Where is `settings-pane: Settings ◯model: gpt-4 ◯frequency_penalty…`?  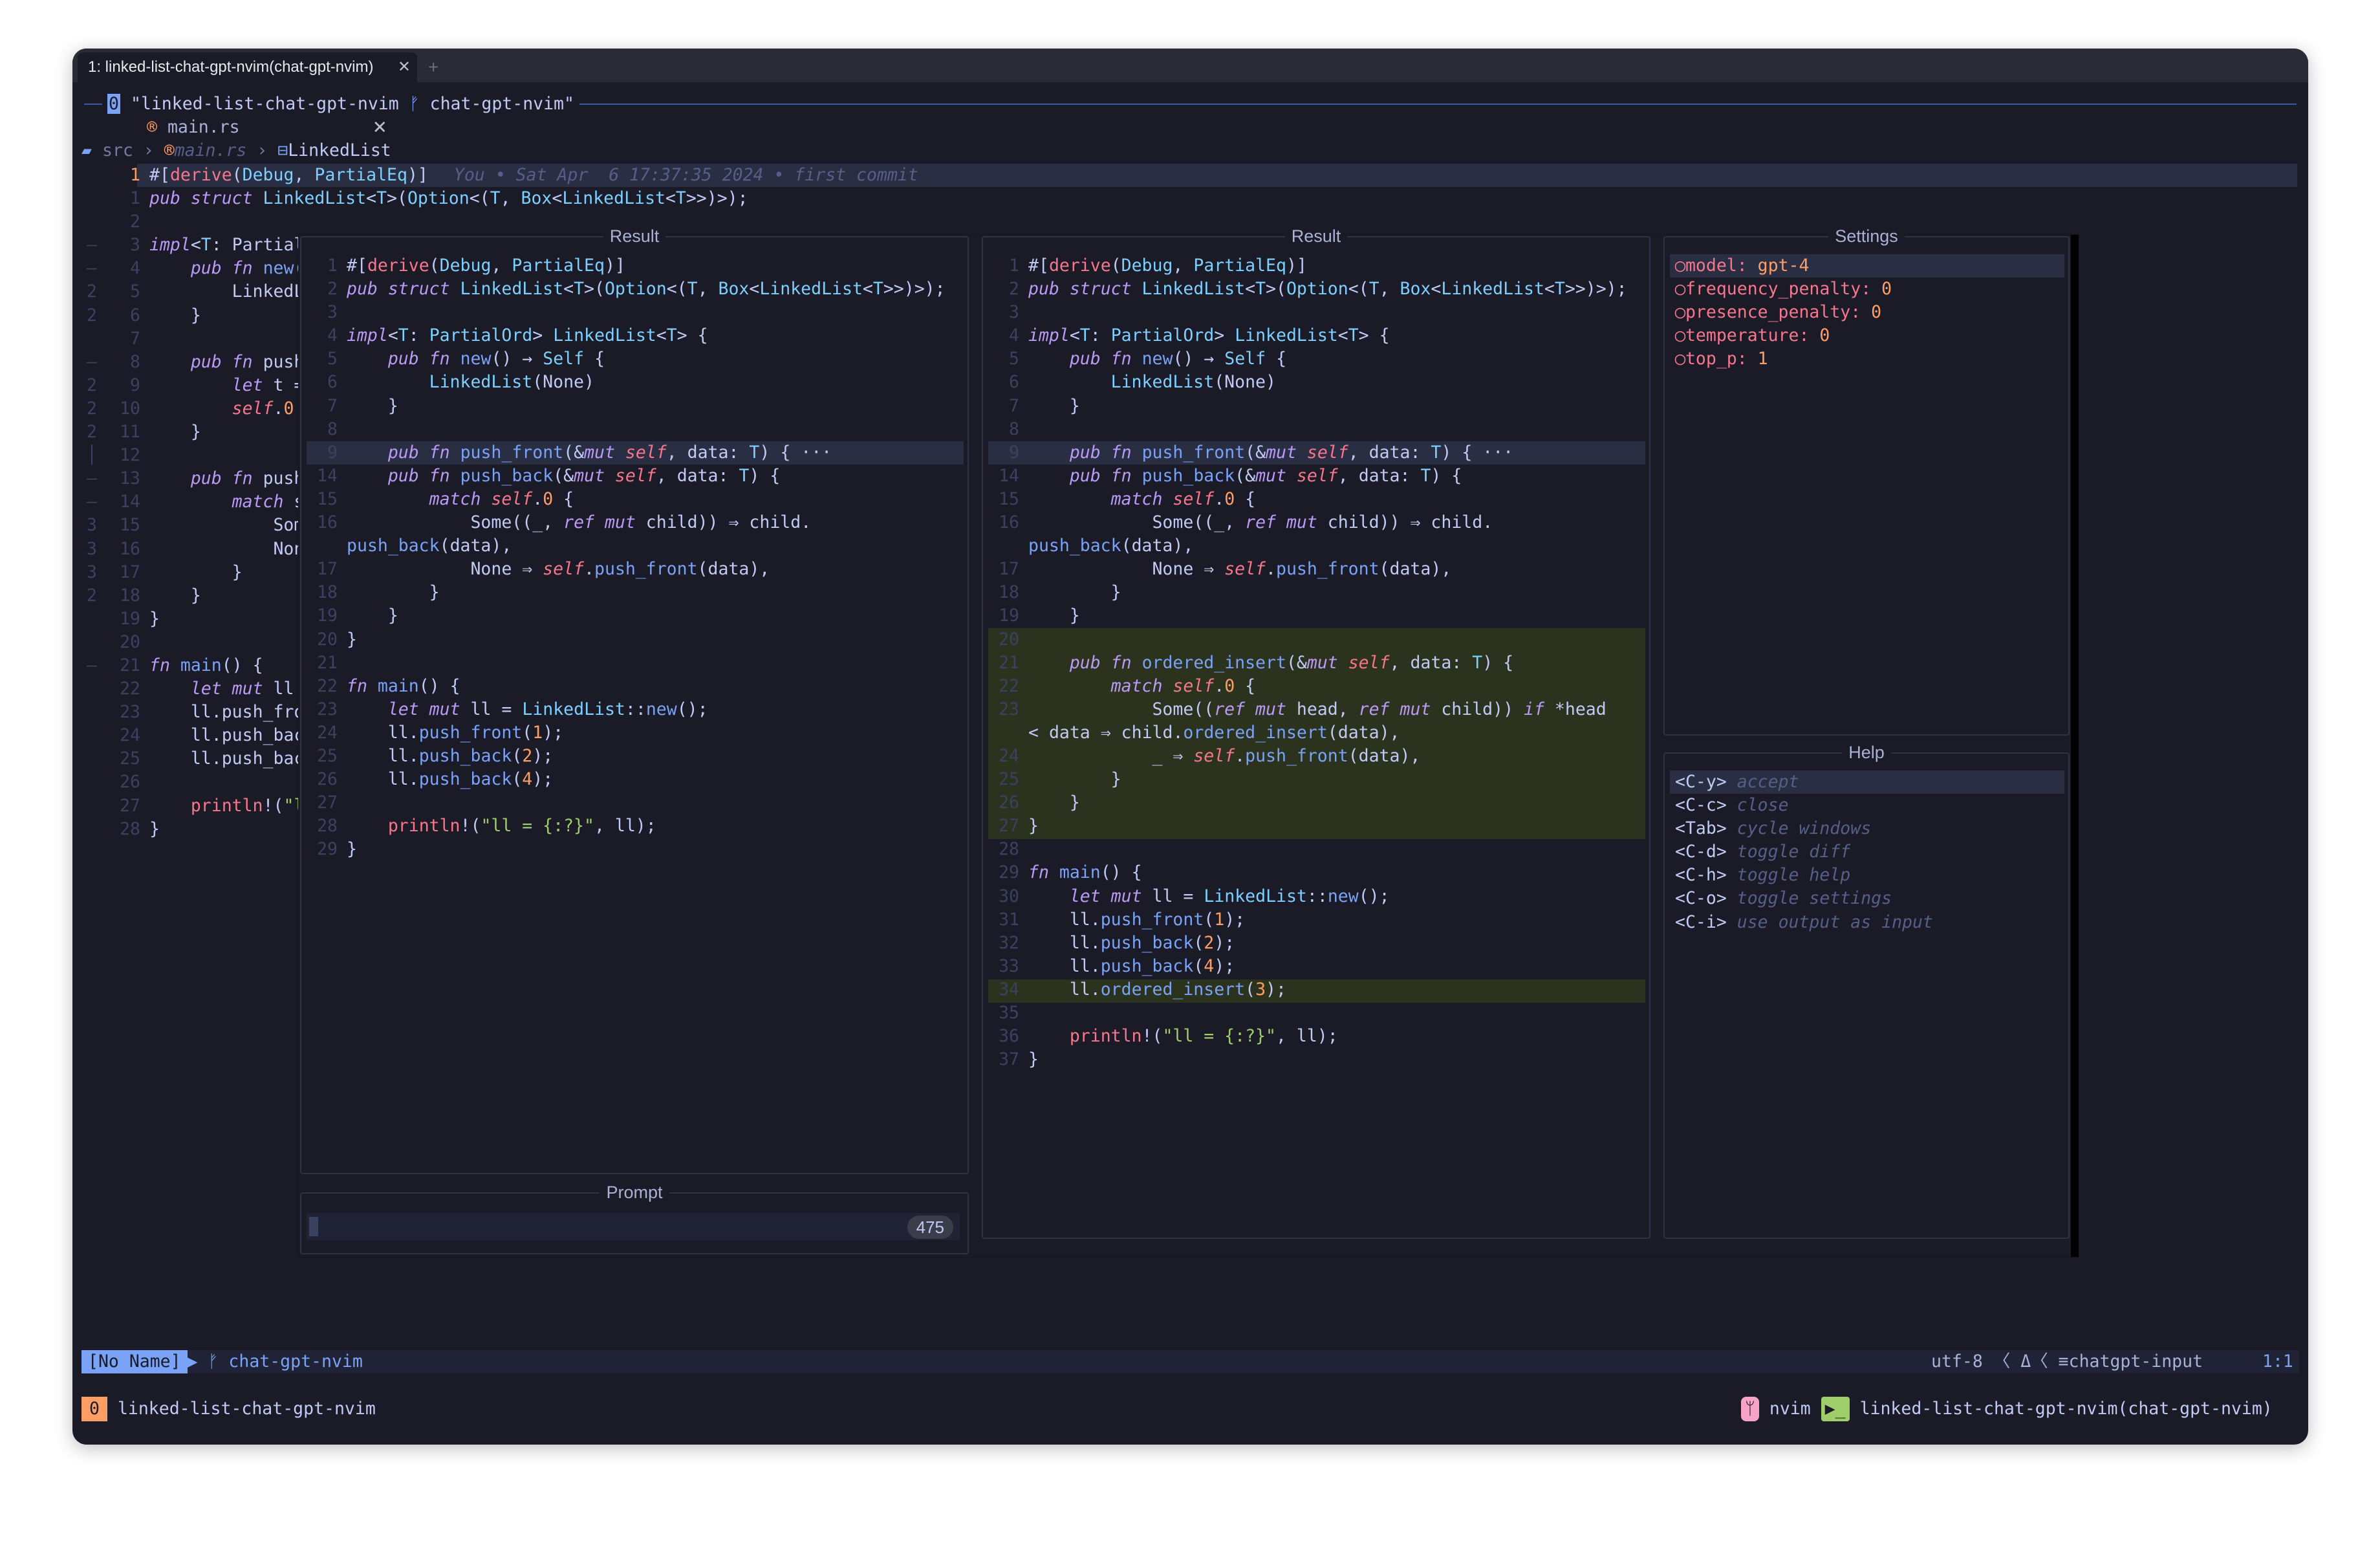
settings-pane: Settings ◯model: gpt-4 ◯frequency_penalty… is located at coordinates (1866, 481).